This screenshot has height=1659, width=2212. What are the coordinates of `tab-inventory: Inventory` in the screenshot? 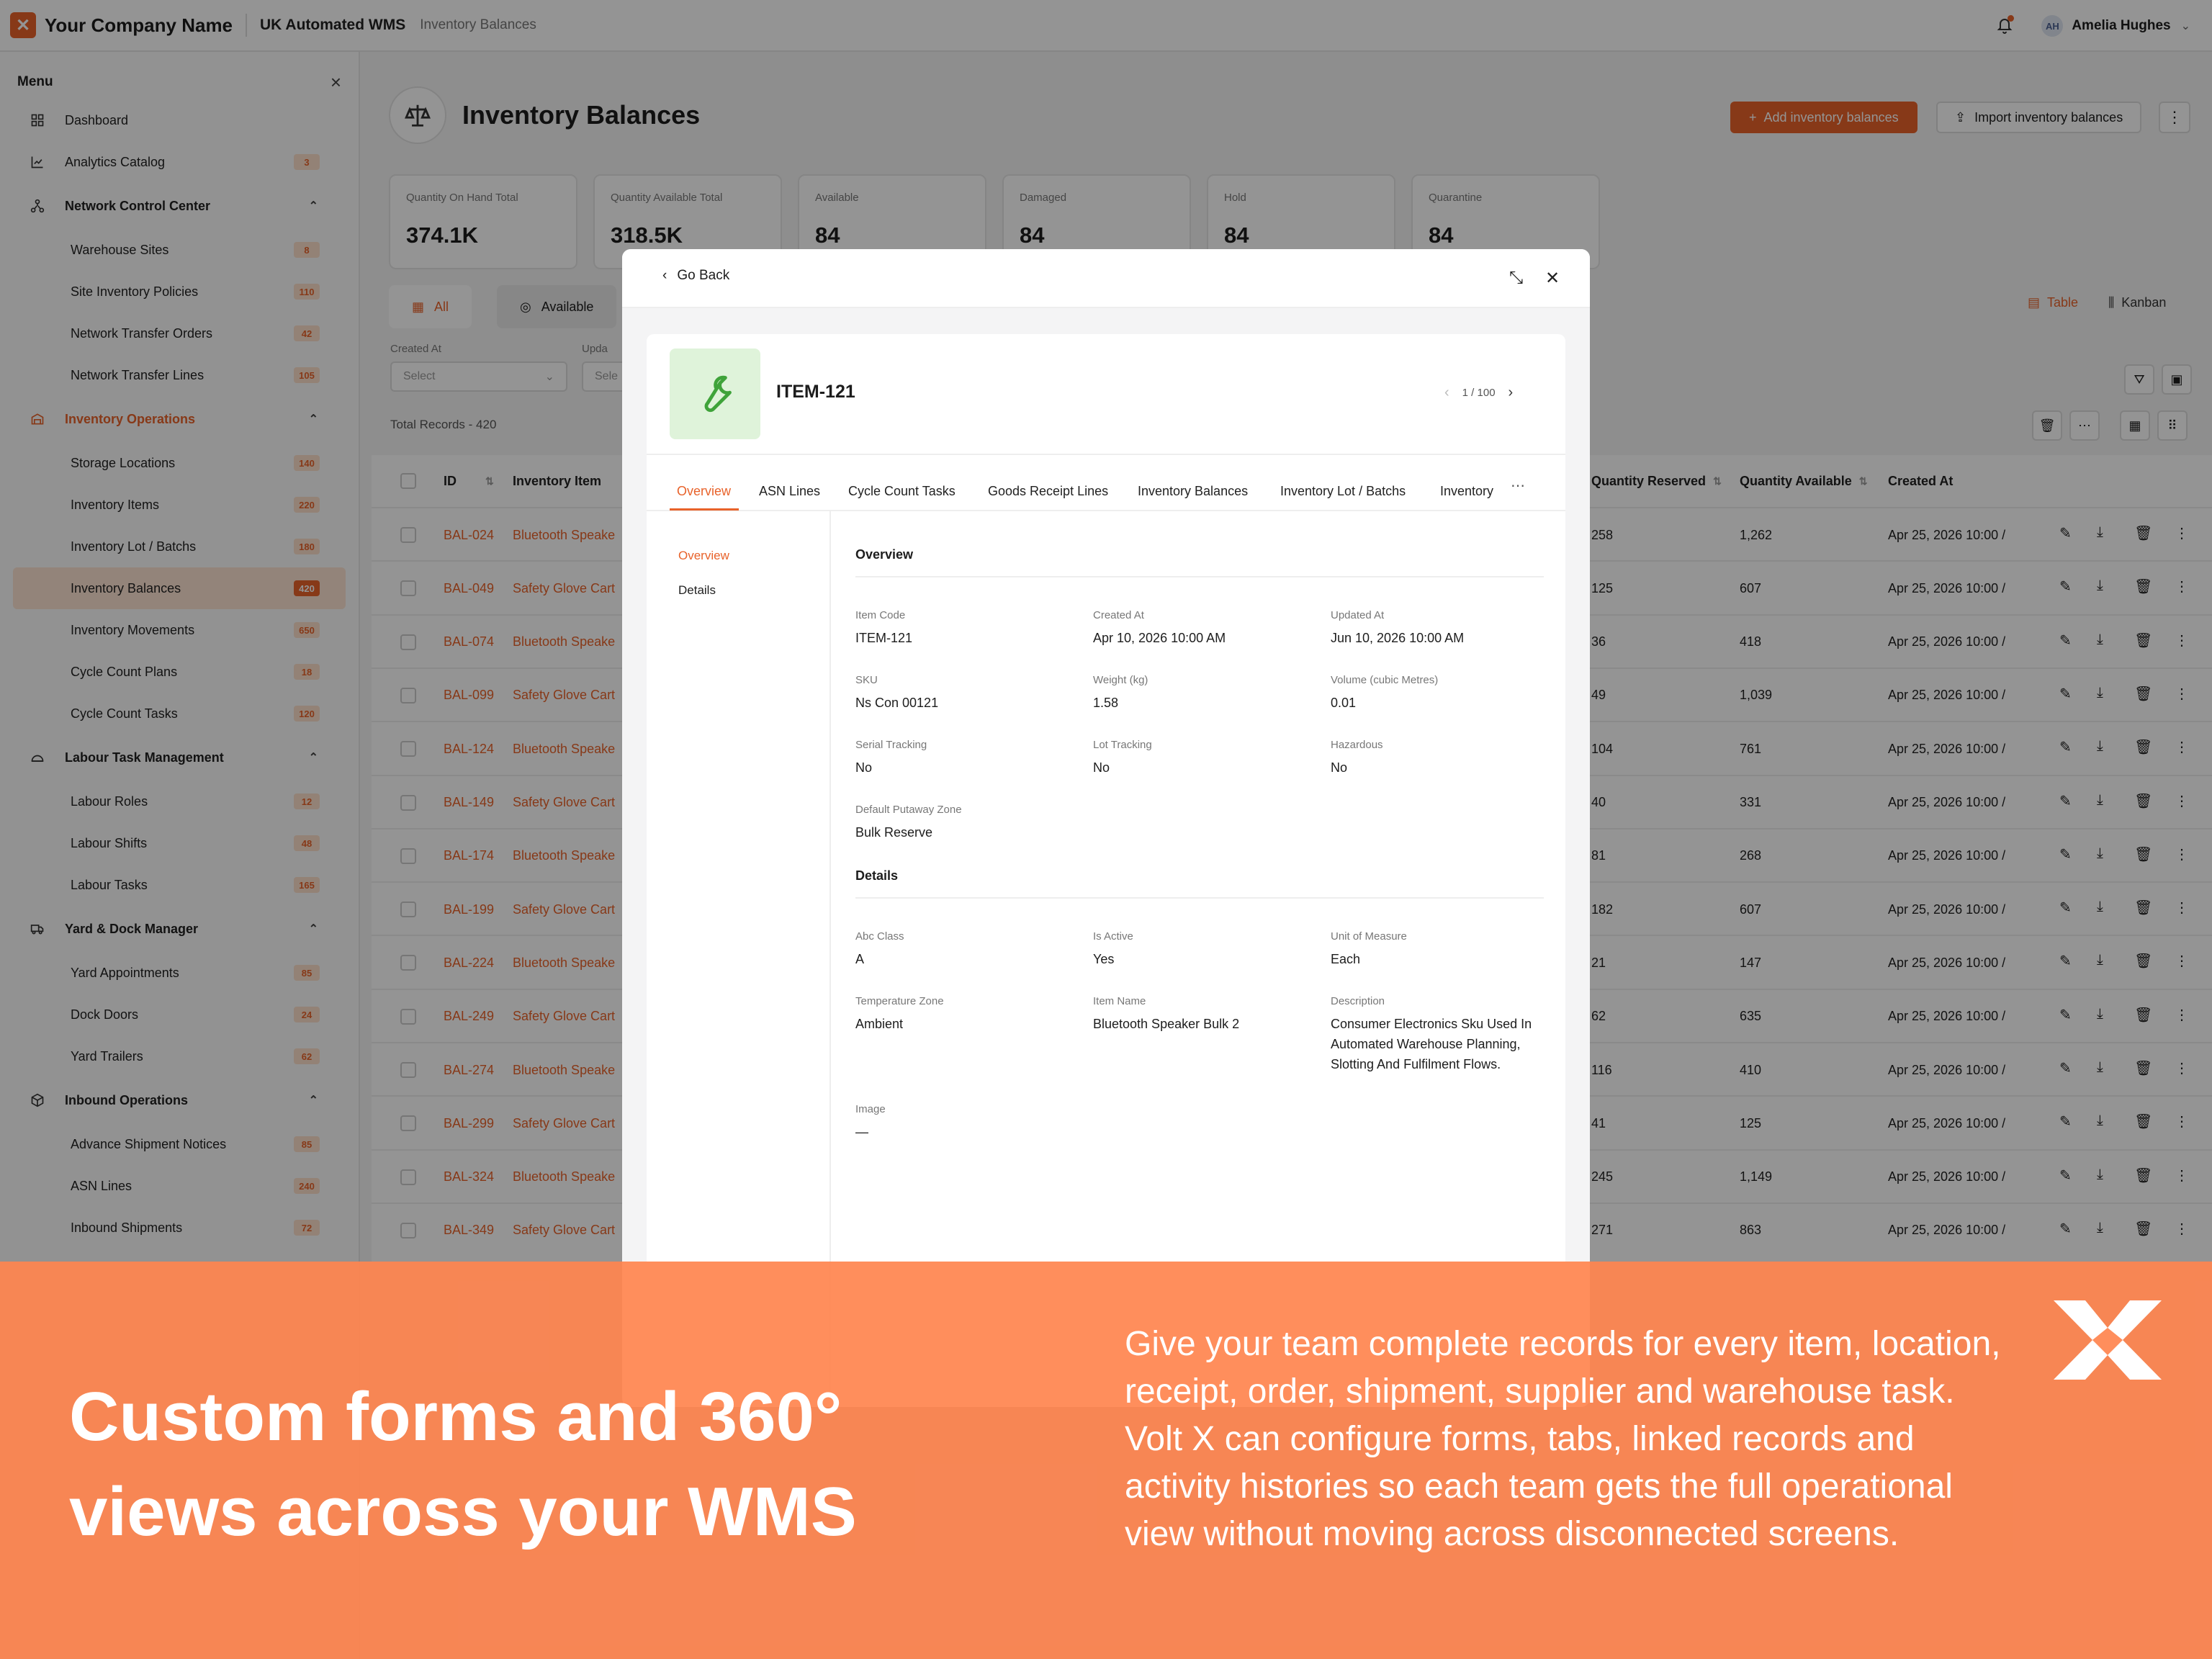 It's located at (1466, 491).